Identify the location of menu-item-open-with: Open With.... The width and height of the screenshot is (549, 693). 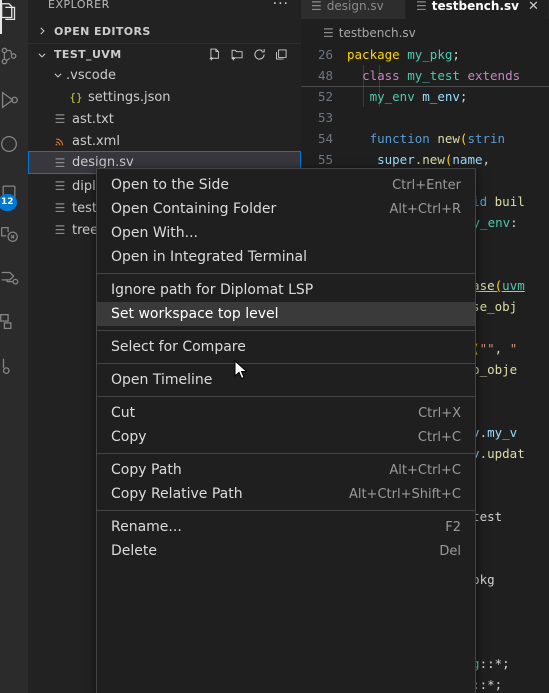
(286, 233).